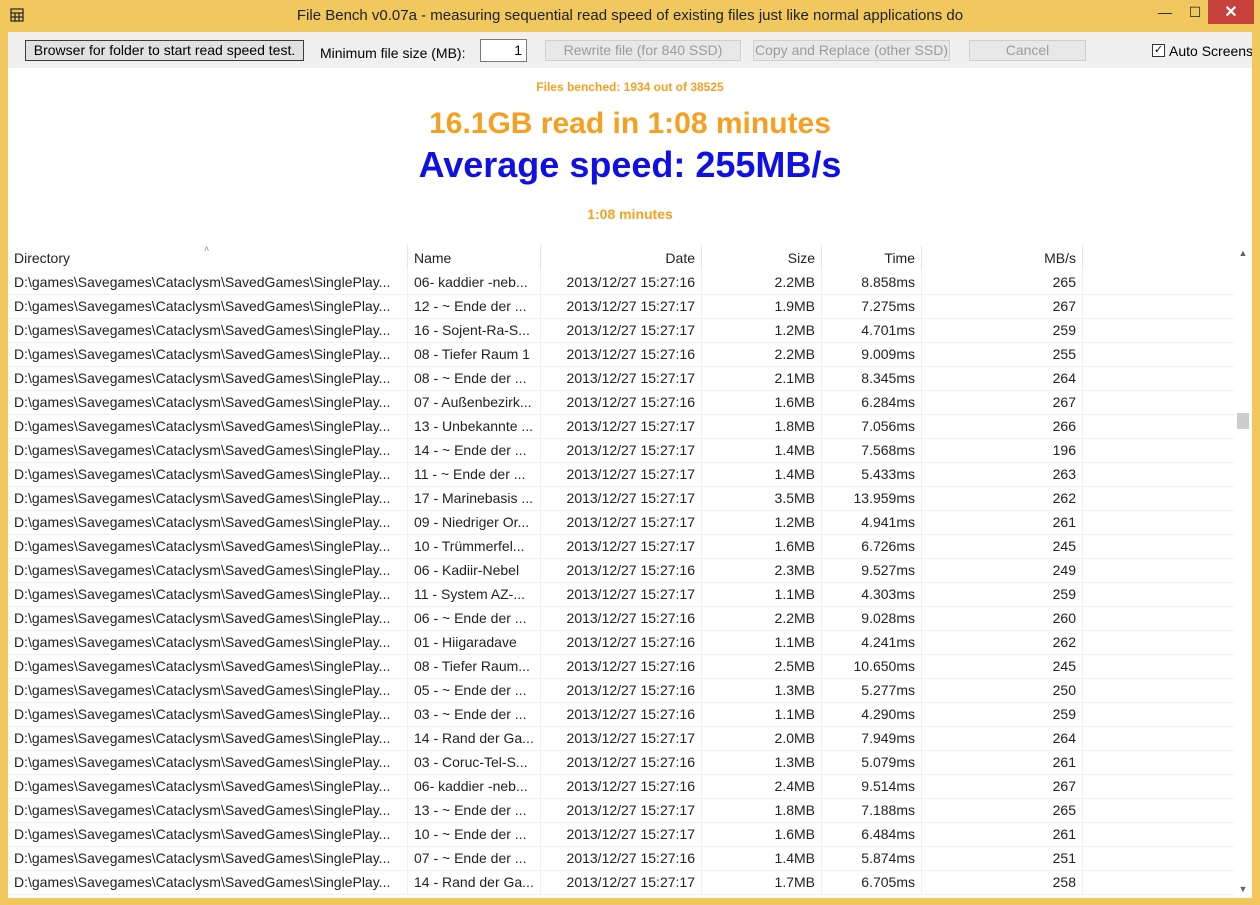 The height and width of the screenshot is (905, 1260). Describe the element at coordinates (762, 426) in the screenshot. I see `cell-size: 1.8MB` at that location.